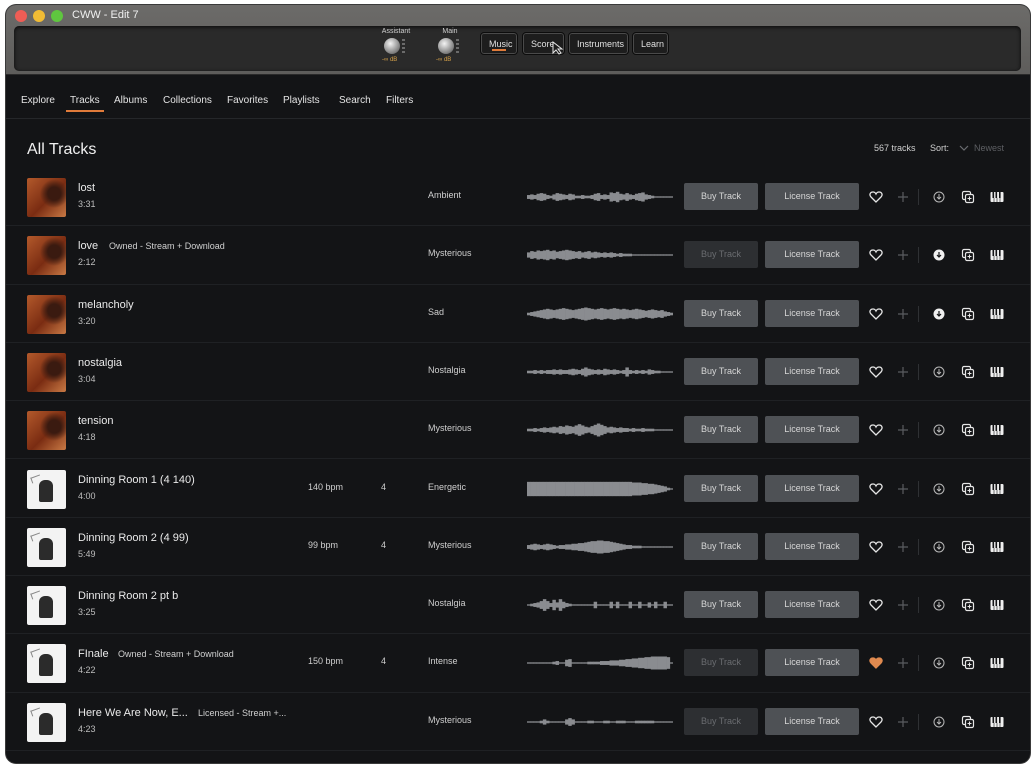  I want to click on sort-select: Newest, so click(989, 148).